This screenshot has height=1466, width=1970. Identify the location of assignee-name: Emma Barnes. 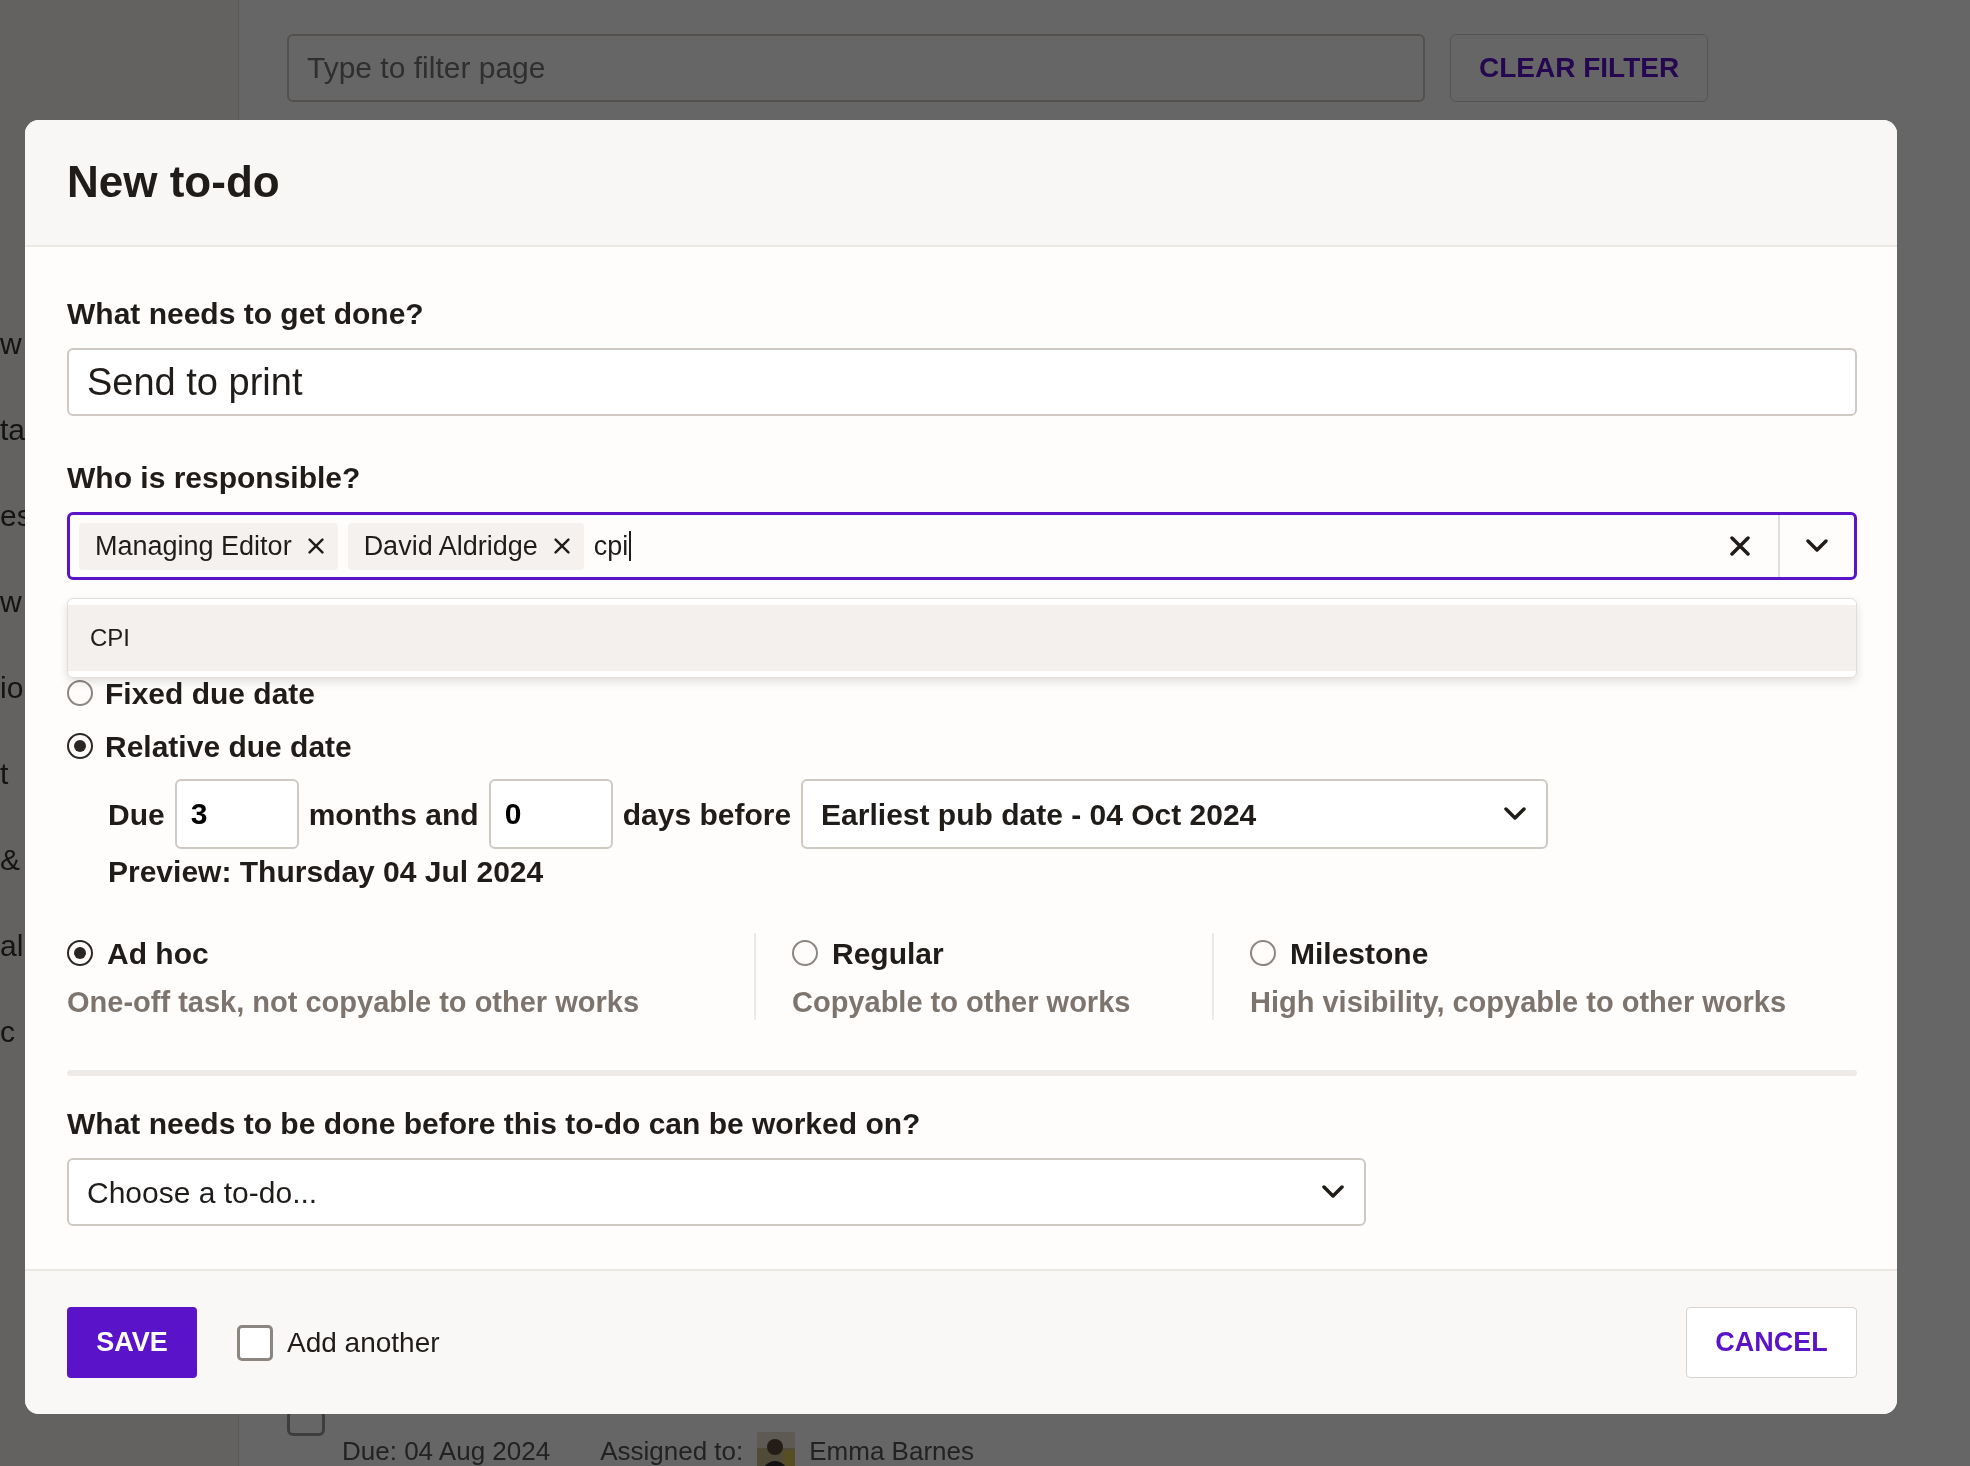
(891, 1450).